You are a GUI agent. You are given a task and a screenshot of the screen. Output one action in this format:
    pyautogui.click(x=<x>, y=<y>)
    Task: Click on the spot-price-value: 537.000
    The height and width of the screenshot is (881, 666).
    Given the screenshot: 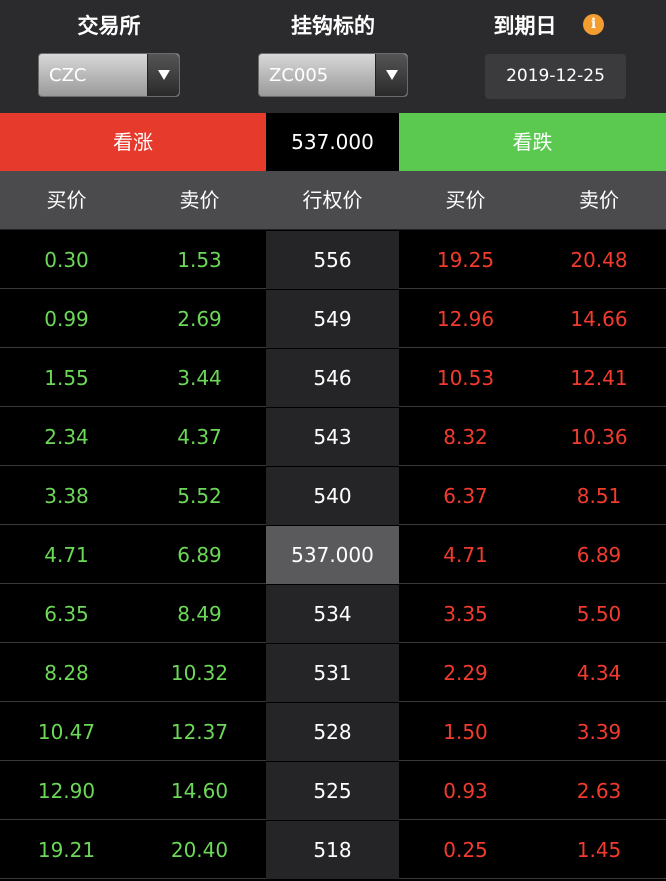 What is the action you would take?
    pyautogui.click(x=332, y=142)
    